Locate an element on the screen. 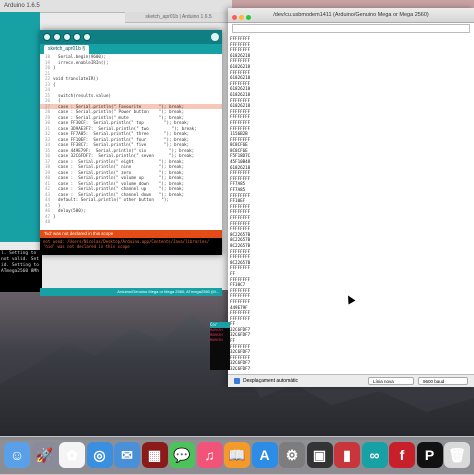 Image resolution: width=474 pixels, height=475 pixels. tab-bar: sketch_apr01b § is located at coordinates (131, 49).